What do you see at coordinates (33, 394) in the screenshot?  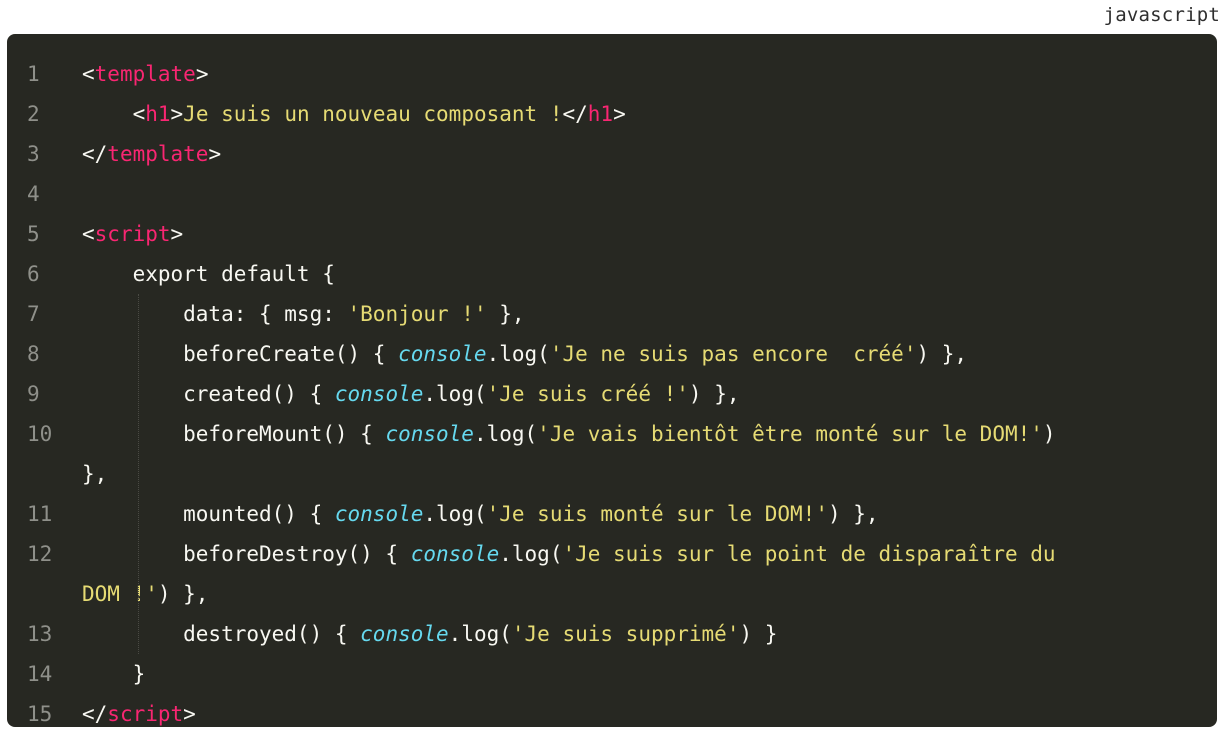 I see `line-number: 9` at bounding box center [33, 394].